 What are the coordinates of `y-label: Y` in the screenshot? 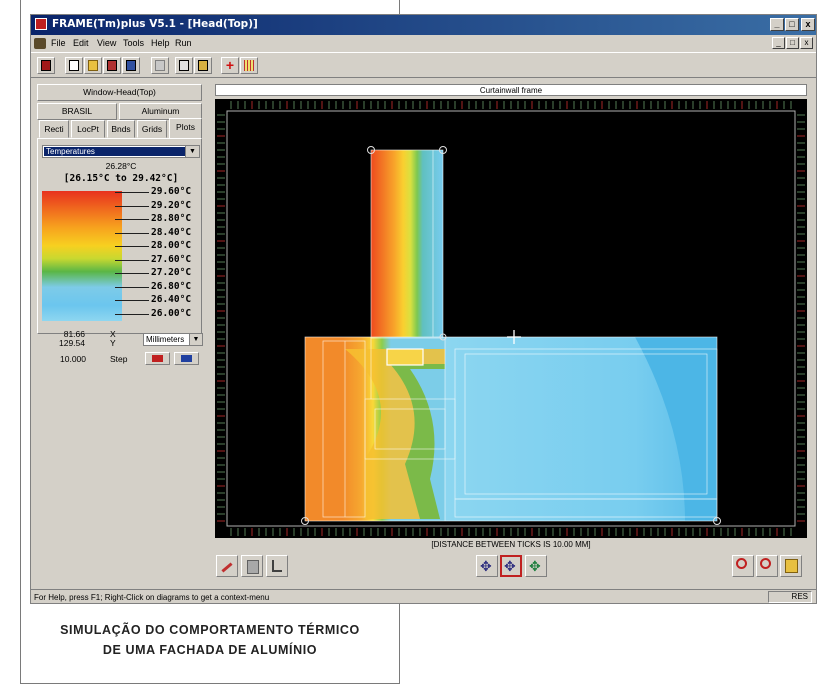 It's located at (113, 343).